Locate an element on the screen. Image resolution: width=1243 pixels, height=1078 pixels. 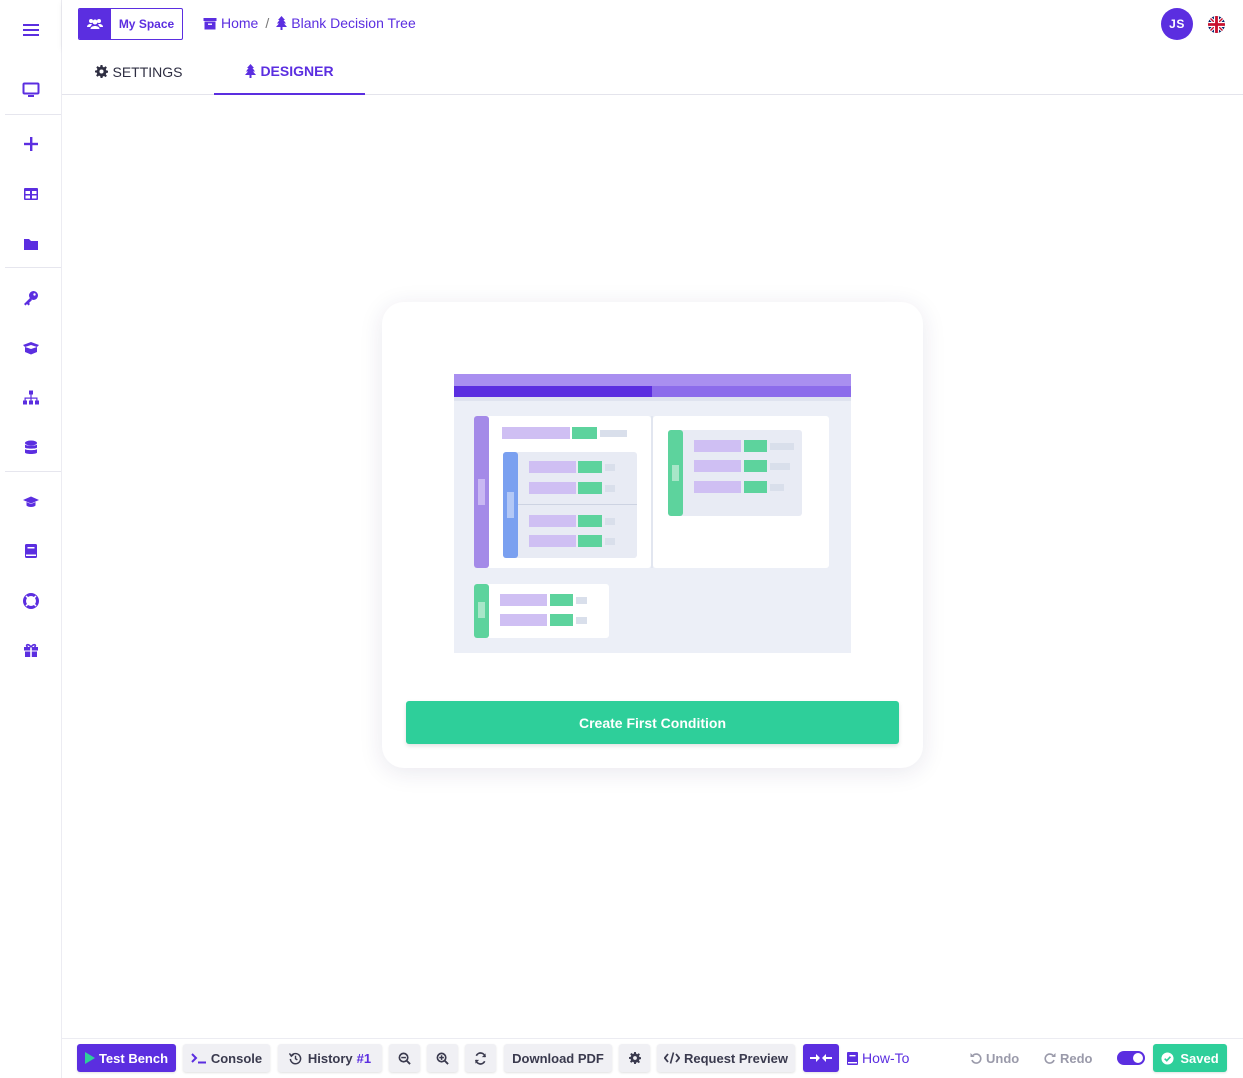
box-icon is located at coordinates (31, 348).